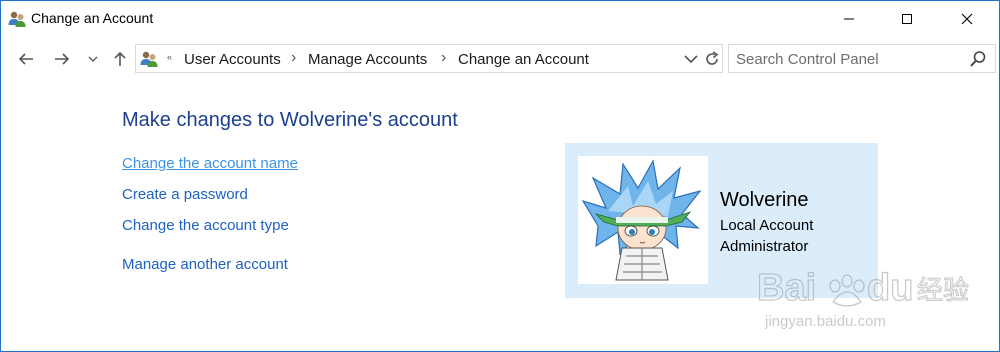  Describe the element at coordinates (232, 59) in the screenshot. I see `breadcrumb-user-accounts: User Accounts` at that location.